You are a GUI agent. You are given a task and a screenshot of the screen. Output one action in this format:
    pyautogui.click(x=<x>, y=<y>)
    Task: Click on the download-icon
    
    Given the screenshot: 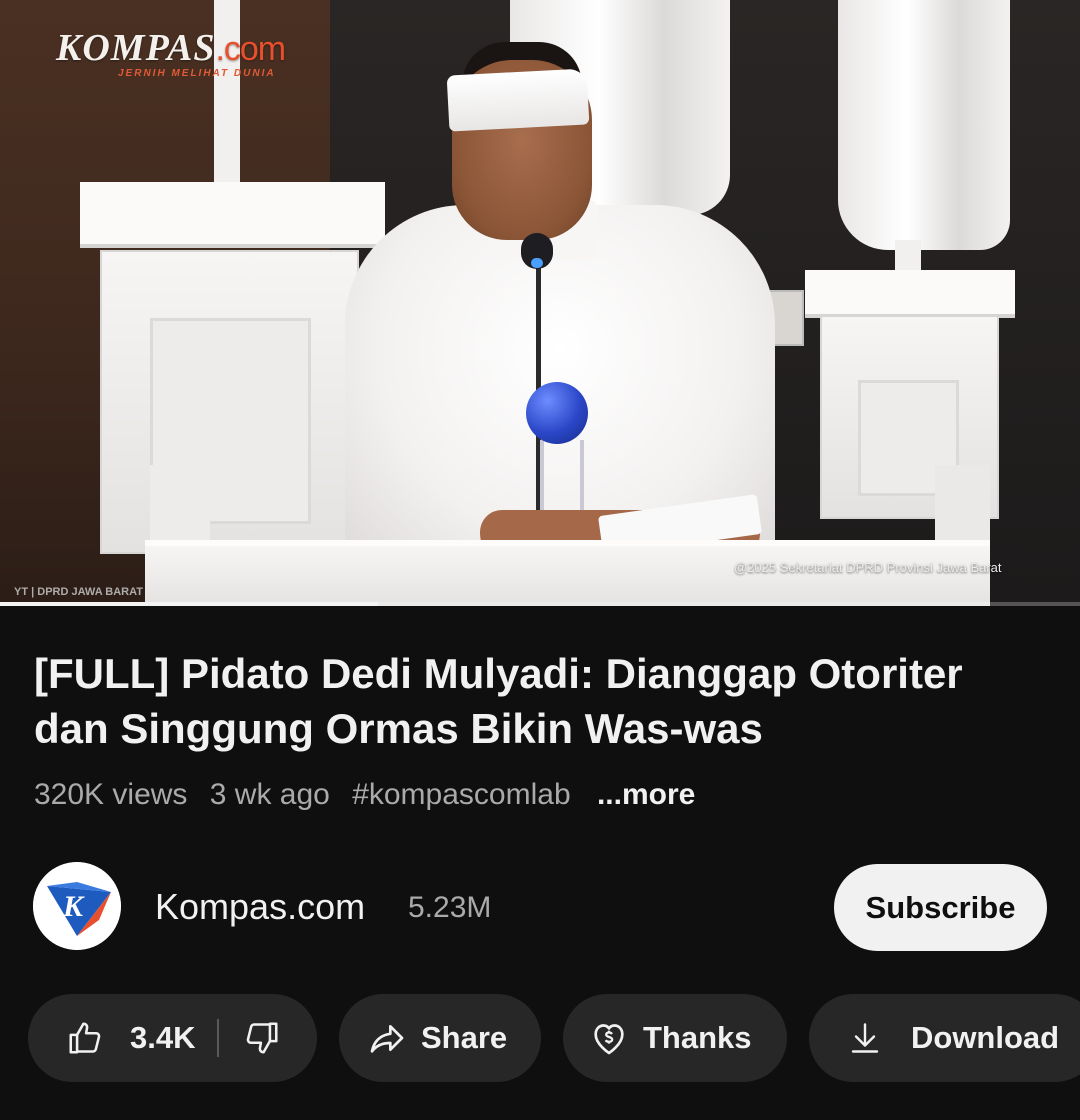 What is the action you would take?
    pyautogui.click(x=865, y=1038)
    